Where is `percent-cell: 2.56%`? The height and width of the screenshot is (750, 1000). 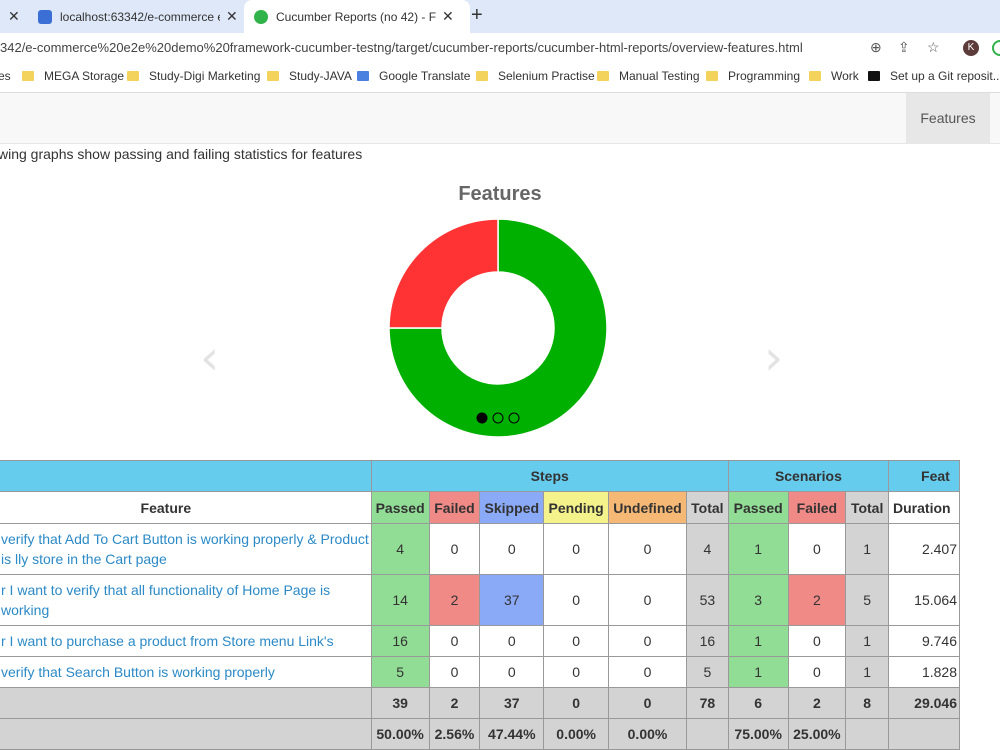 percent-cell: 2.56% is located at coordinates (454, 734).